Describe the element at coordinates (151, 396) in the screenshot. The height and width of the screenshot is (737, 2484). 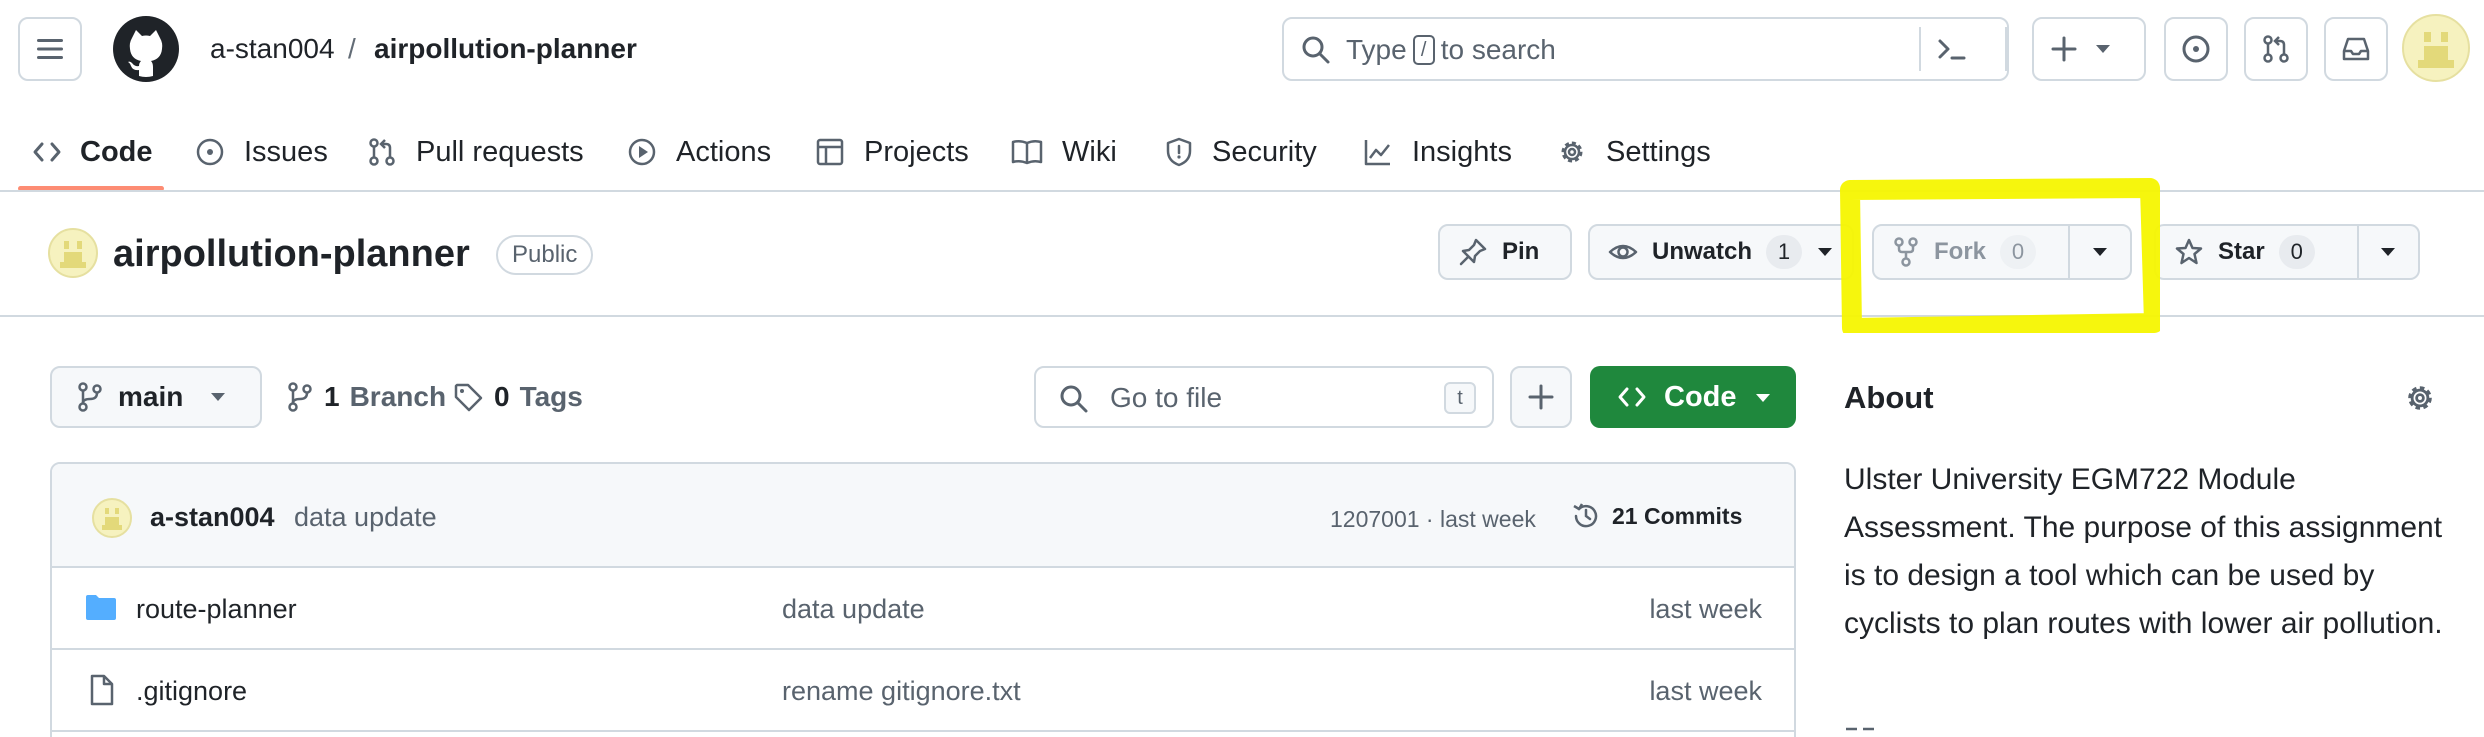
I see `branch-name: main` at that location.